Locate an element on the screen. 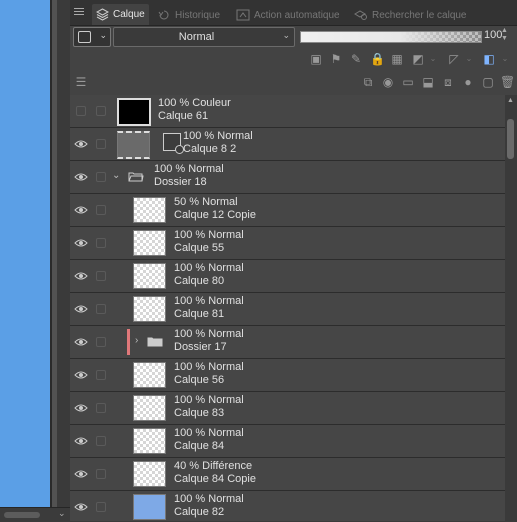 This screenshot has height=522, width=517. blend-mode-select: Normal ⌄ is located at coordinates (204, 37).